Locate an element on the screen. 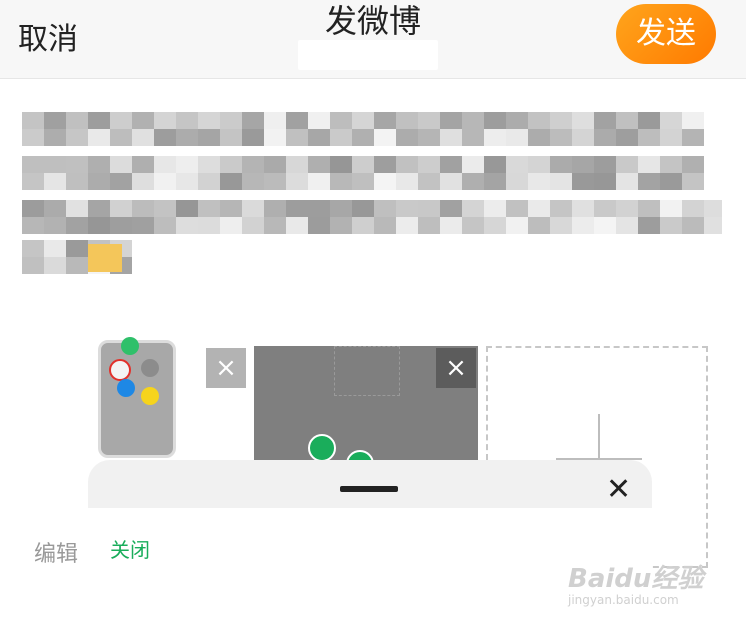  sheet-grabber is located at coordinates (369, 489).